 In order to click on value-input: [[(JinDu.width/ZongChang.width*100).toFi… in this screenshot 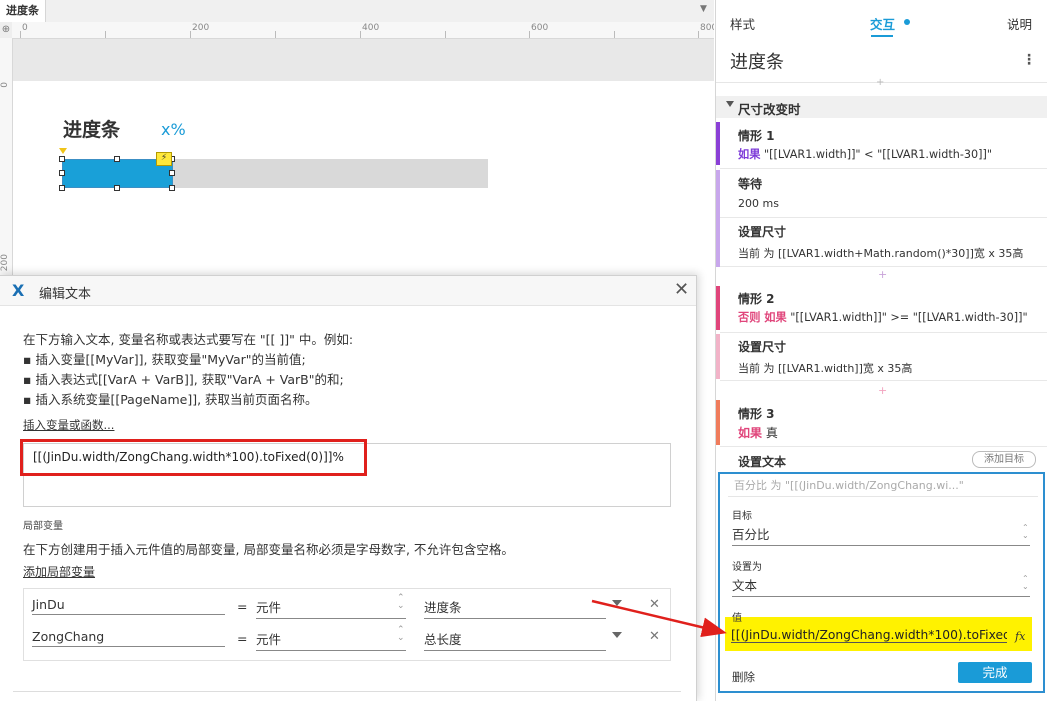, I will do `click(869, 635)`.